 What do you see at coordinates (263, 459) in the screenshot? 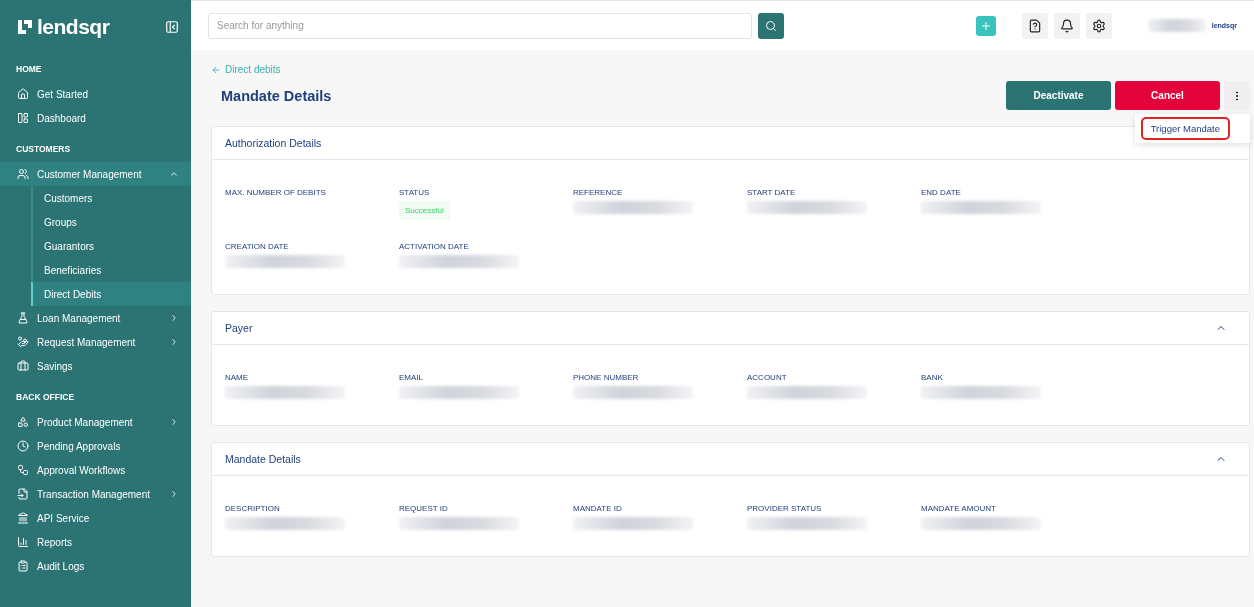
I see `card-title: Mandate Details` at bounding box center [263, 459].